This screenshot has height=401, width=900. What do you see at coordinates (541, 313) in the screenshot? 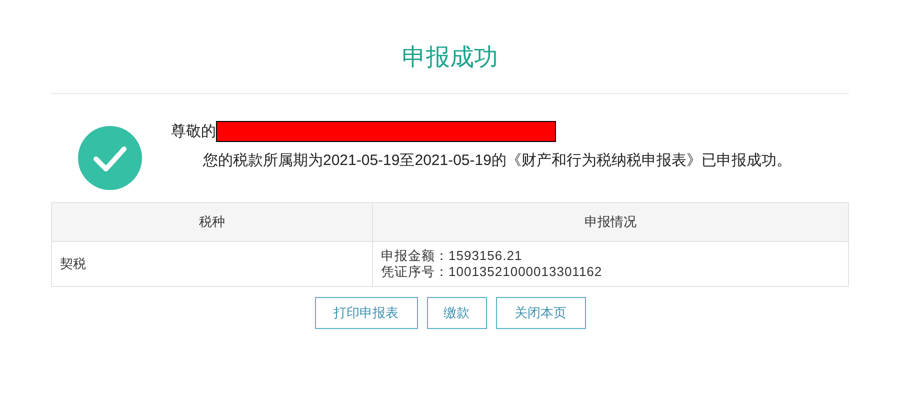
I see `action-button: 关闭本页` at bounding box center [541, 313].